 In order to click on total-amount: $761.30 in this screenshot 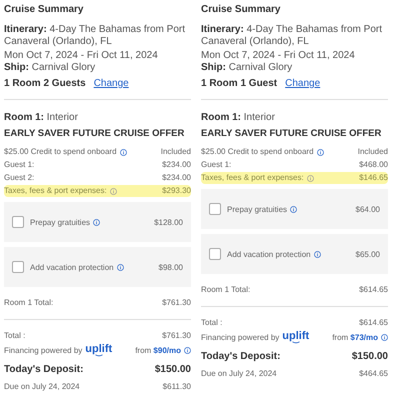, I will do `click(176, 336)`.